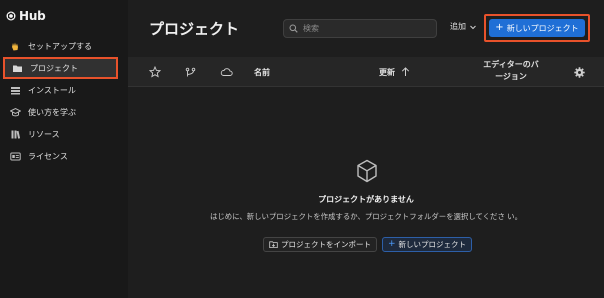 The width and height of the screenshot is (604, 298). Describe the element at coordinates (52, 90) in the screenshot. I see `sidebar-item-label: インストール` at that location.